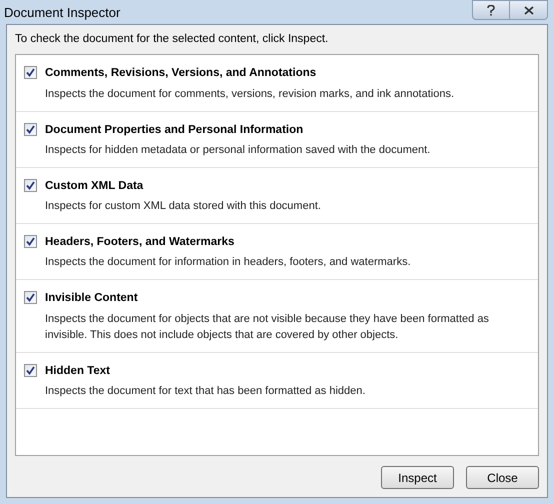 This screenshot has width=554, height=504. I want to click on help-button, so click(491, 10).